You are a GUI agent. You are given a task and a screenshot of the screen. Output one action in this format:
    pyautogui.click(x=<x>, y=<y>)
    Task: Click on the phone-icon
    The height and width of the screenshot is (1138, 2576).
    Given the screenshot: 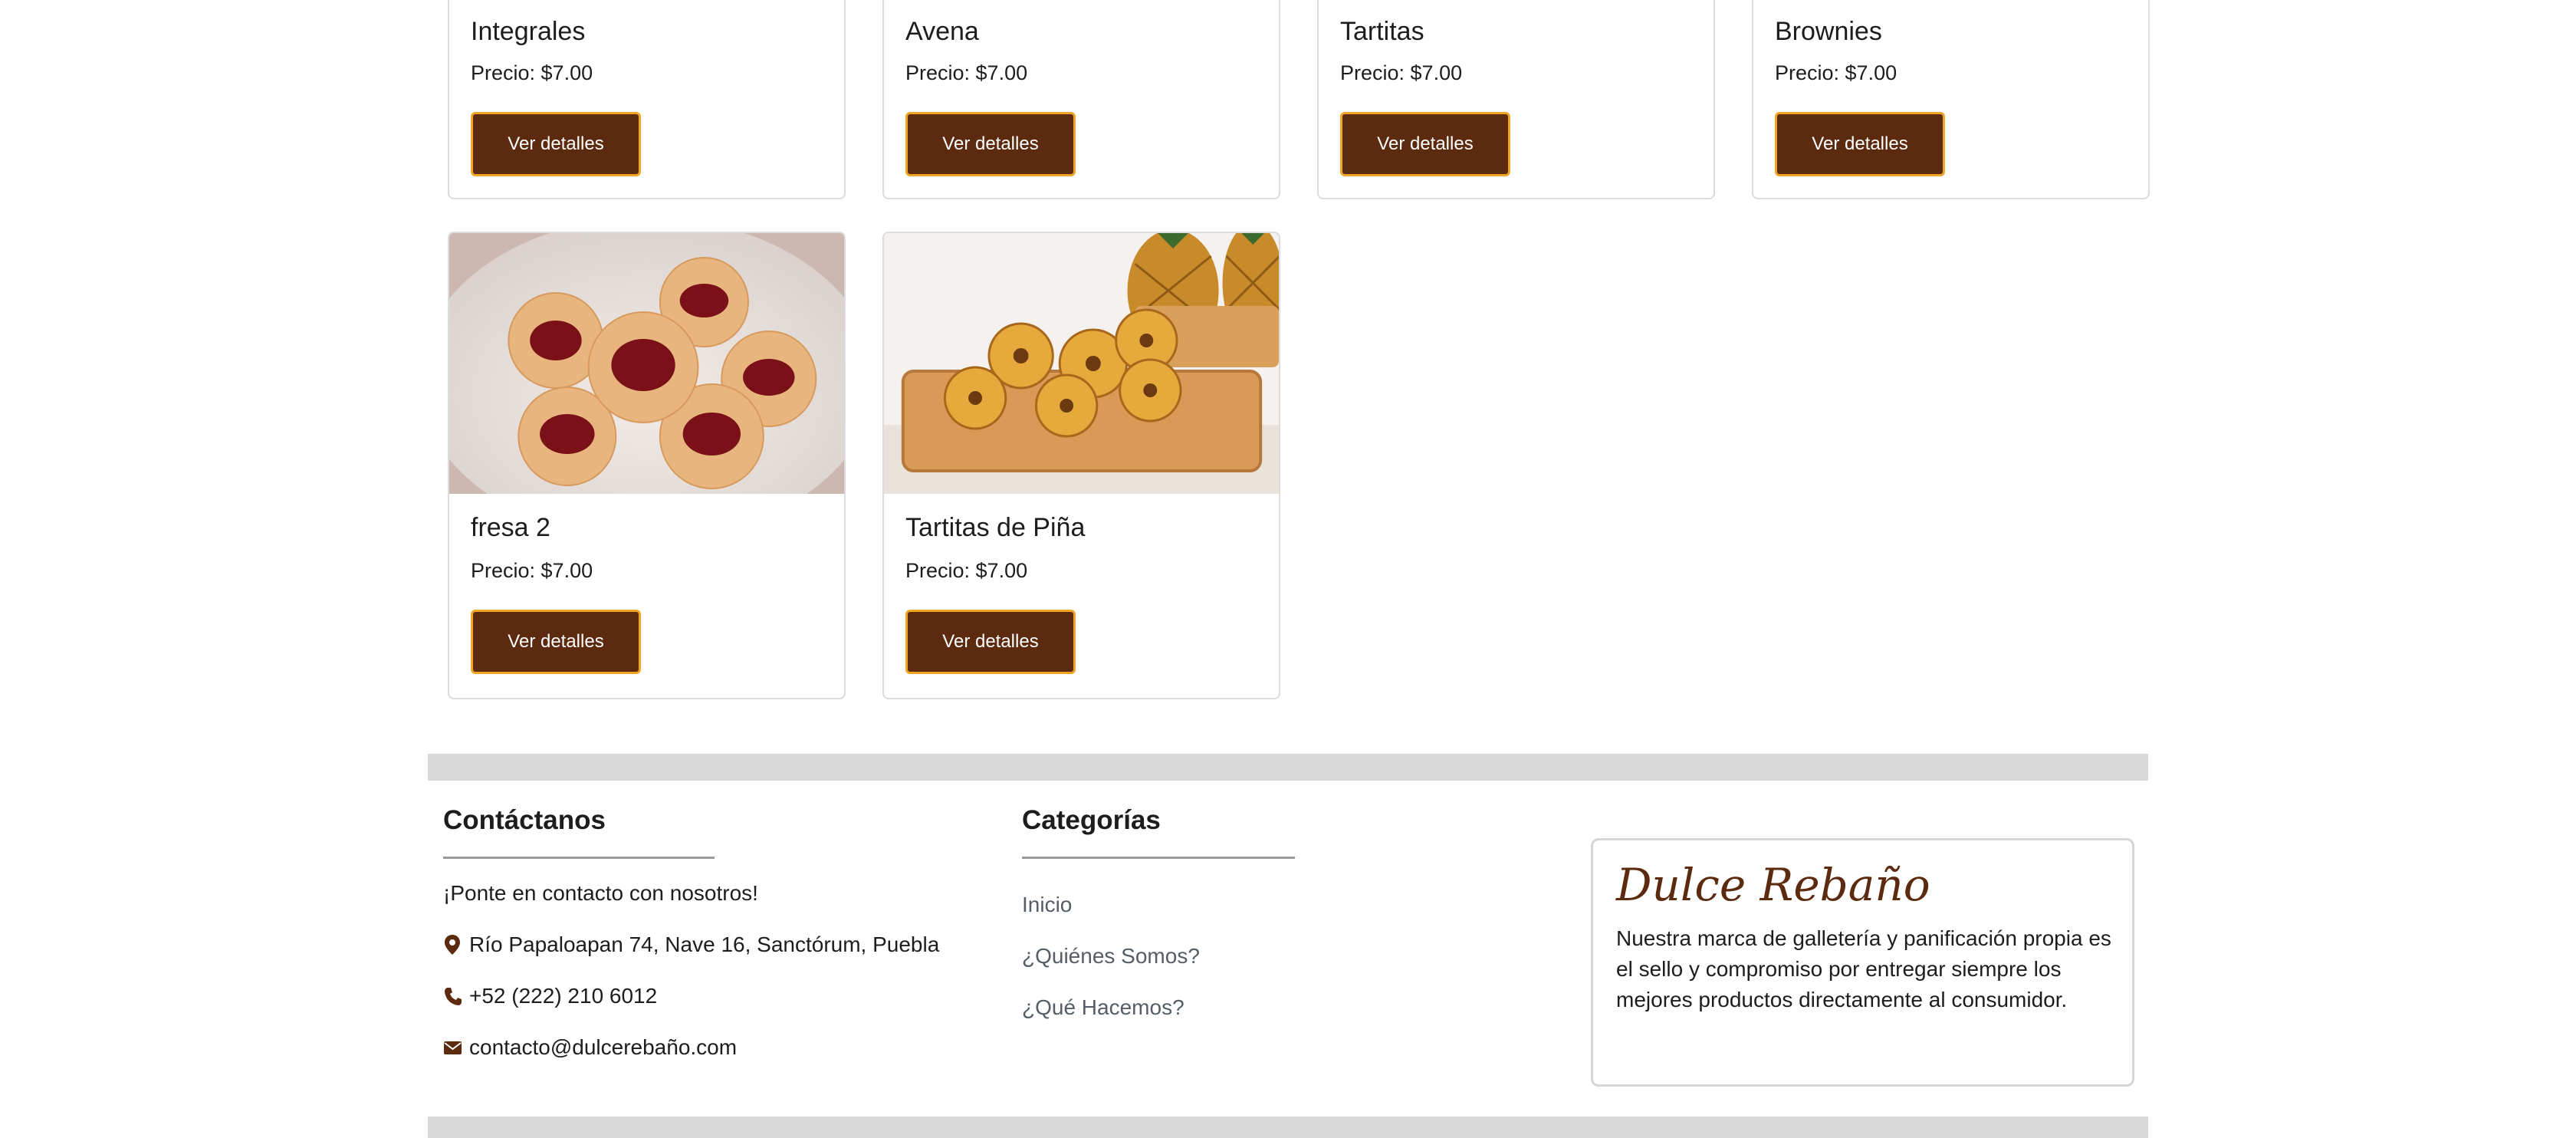 What is the action you would take?
    pyautogui.click(x=453, y=996)
    